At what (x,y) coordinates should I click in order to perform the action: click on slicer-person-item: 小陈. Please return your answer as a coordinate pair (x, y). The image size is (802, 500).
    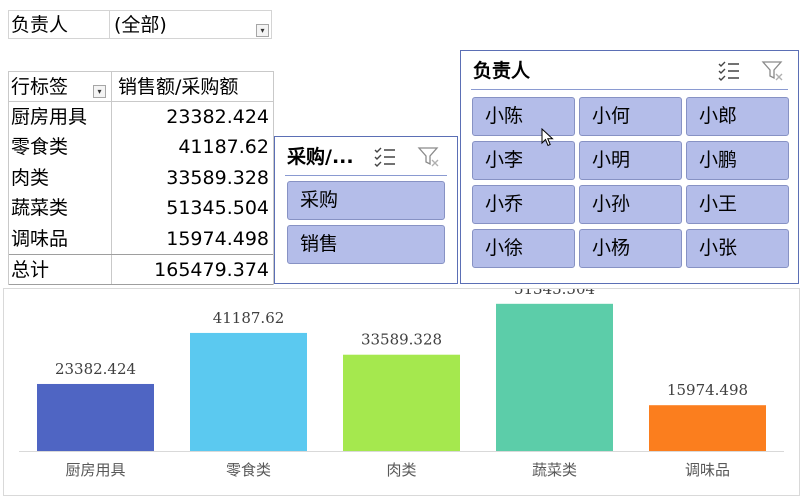
    Looking at the image, I should click on (523, 116).